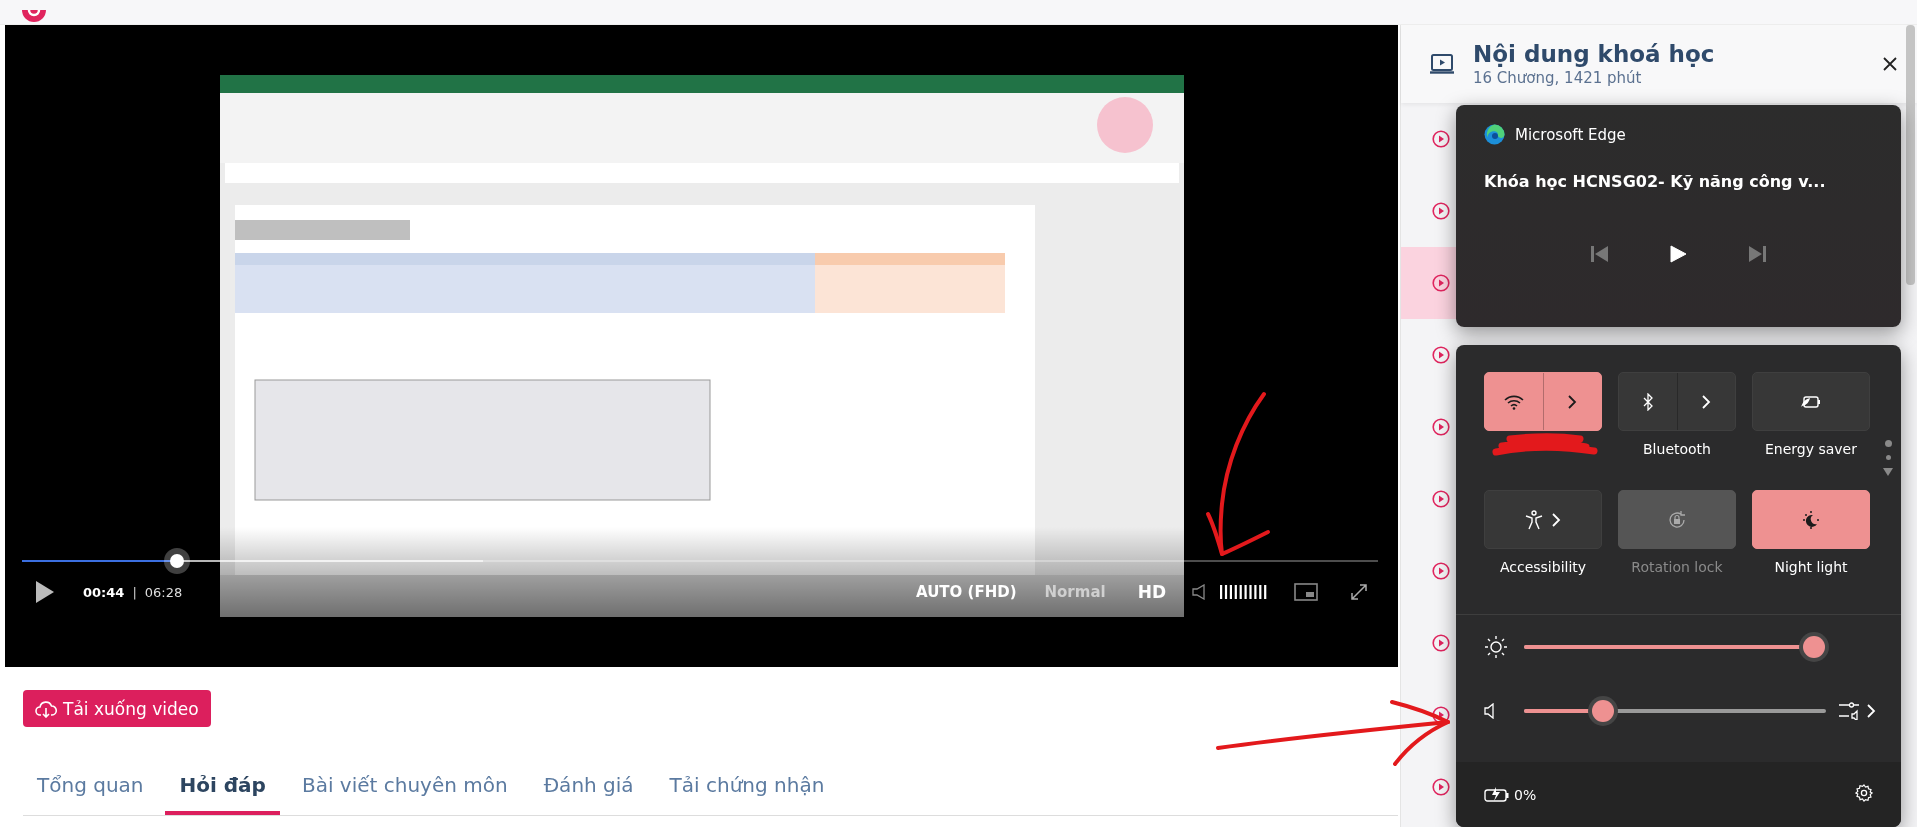  I want to click on brightness-icon, so click(1496, 647).